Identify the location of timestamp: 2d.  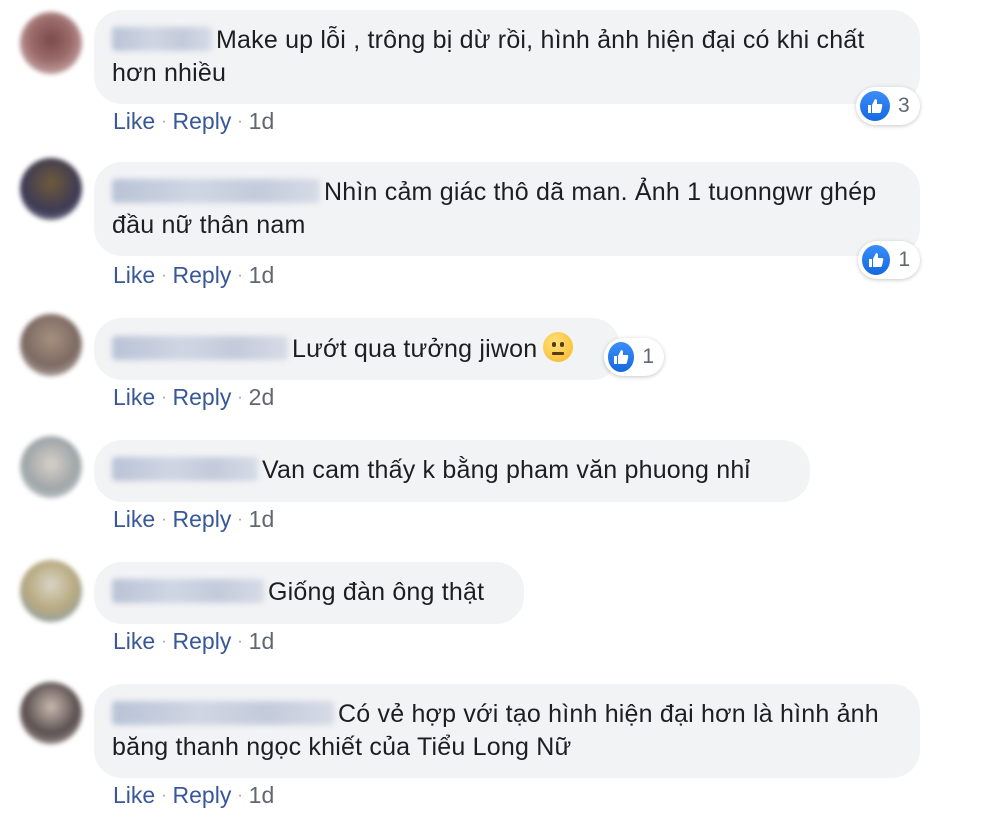
(262, 397).